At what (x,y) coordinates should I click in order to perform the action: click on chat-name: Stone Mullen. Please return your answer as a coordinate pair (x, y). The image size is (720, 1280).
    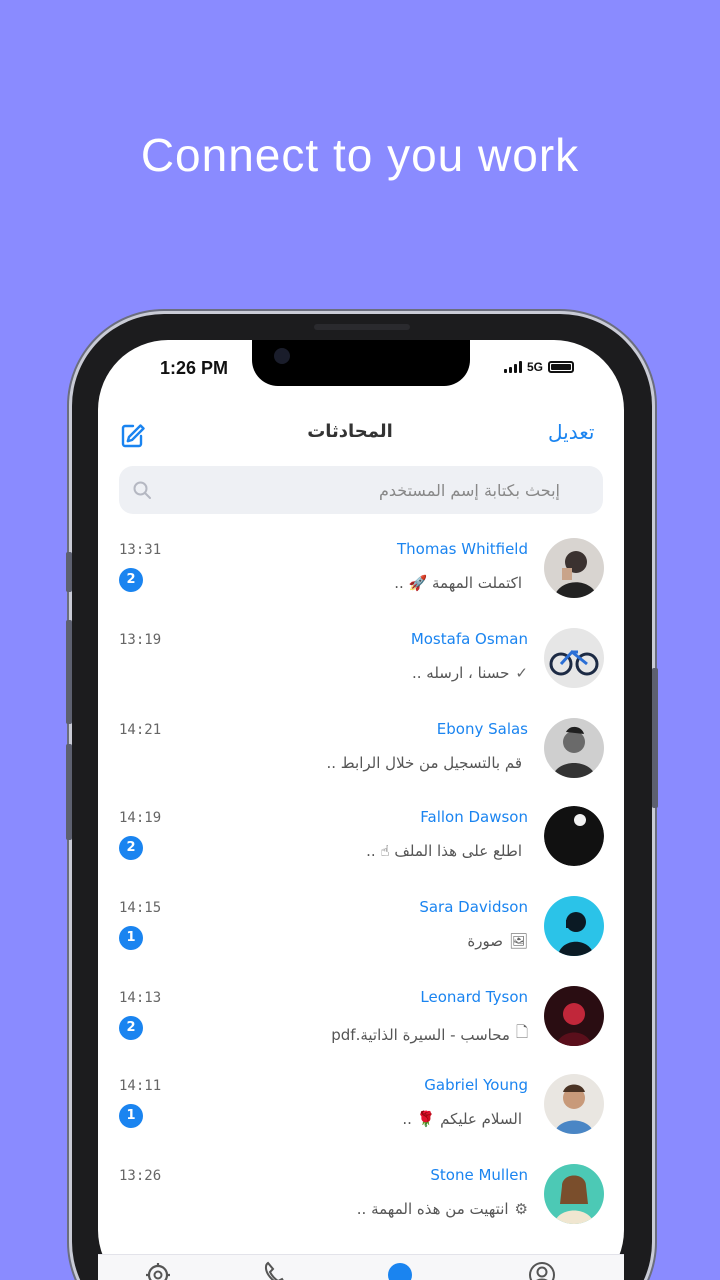
    Looking at the image, I should click on (479, 1175).